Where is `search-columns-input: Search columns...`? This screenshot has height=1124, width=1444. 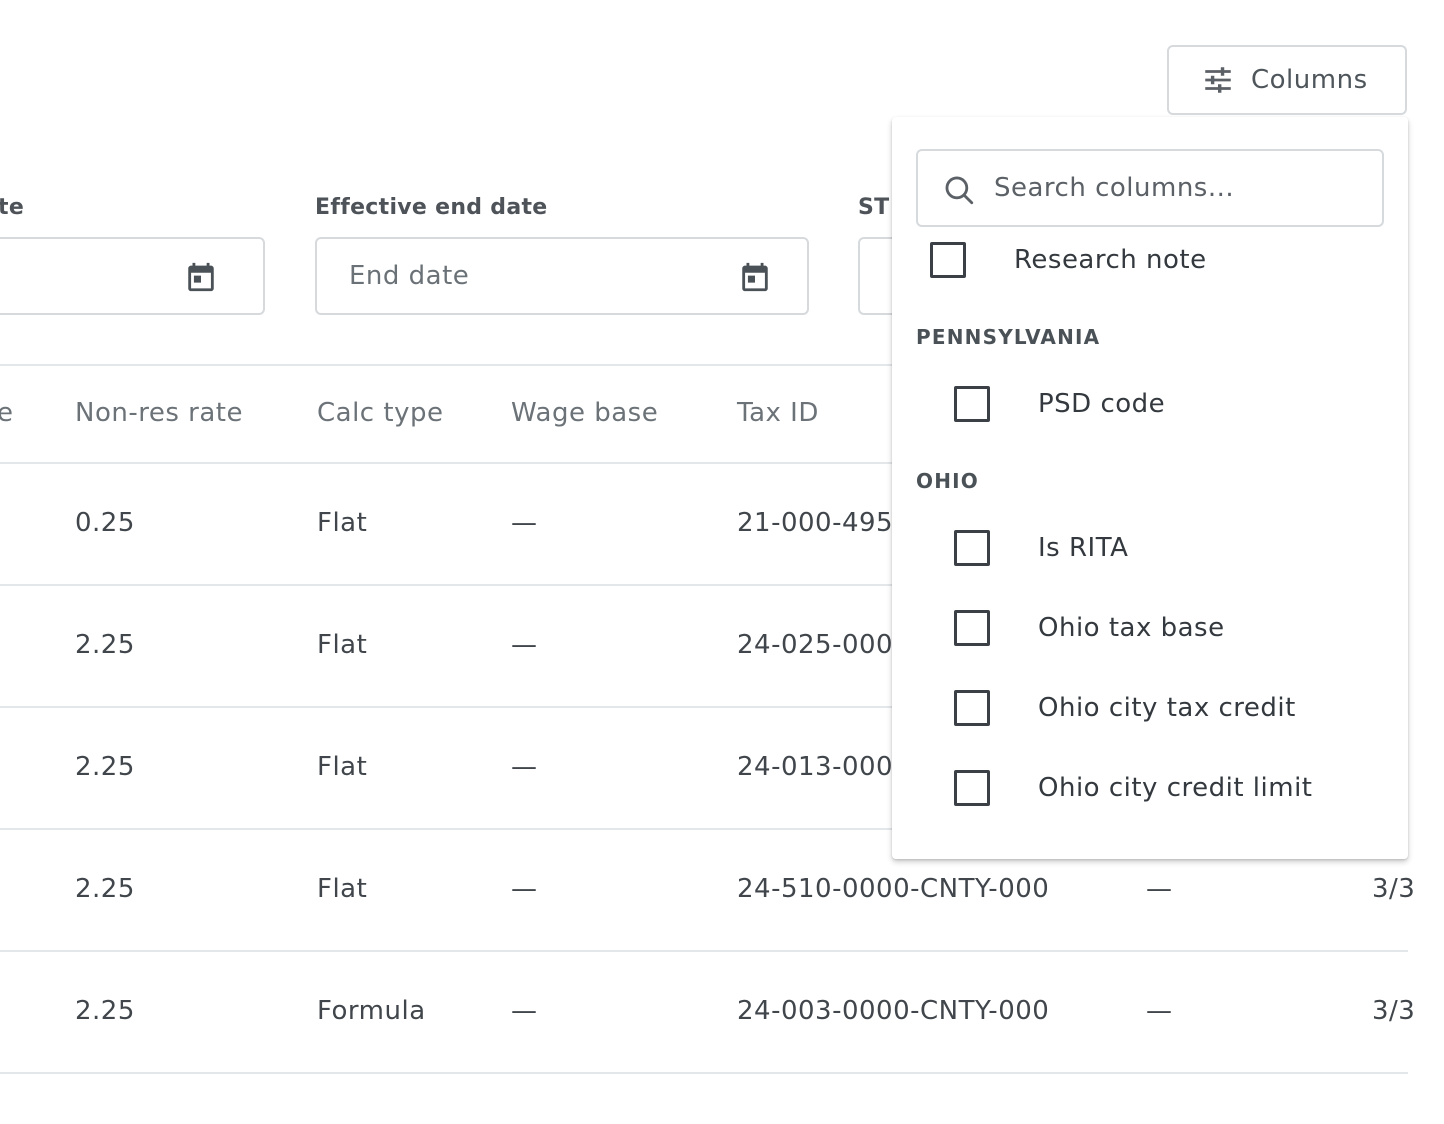 search-columns-input: Search columns... is located at coordinates (1150, 188).